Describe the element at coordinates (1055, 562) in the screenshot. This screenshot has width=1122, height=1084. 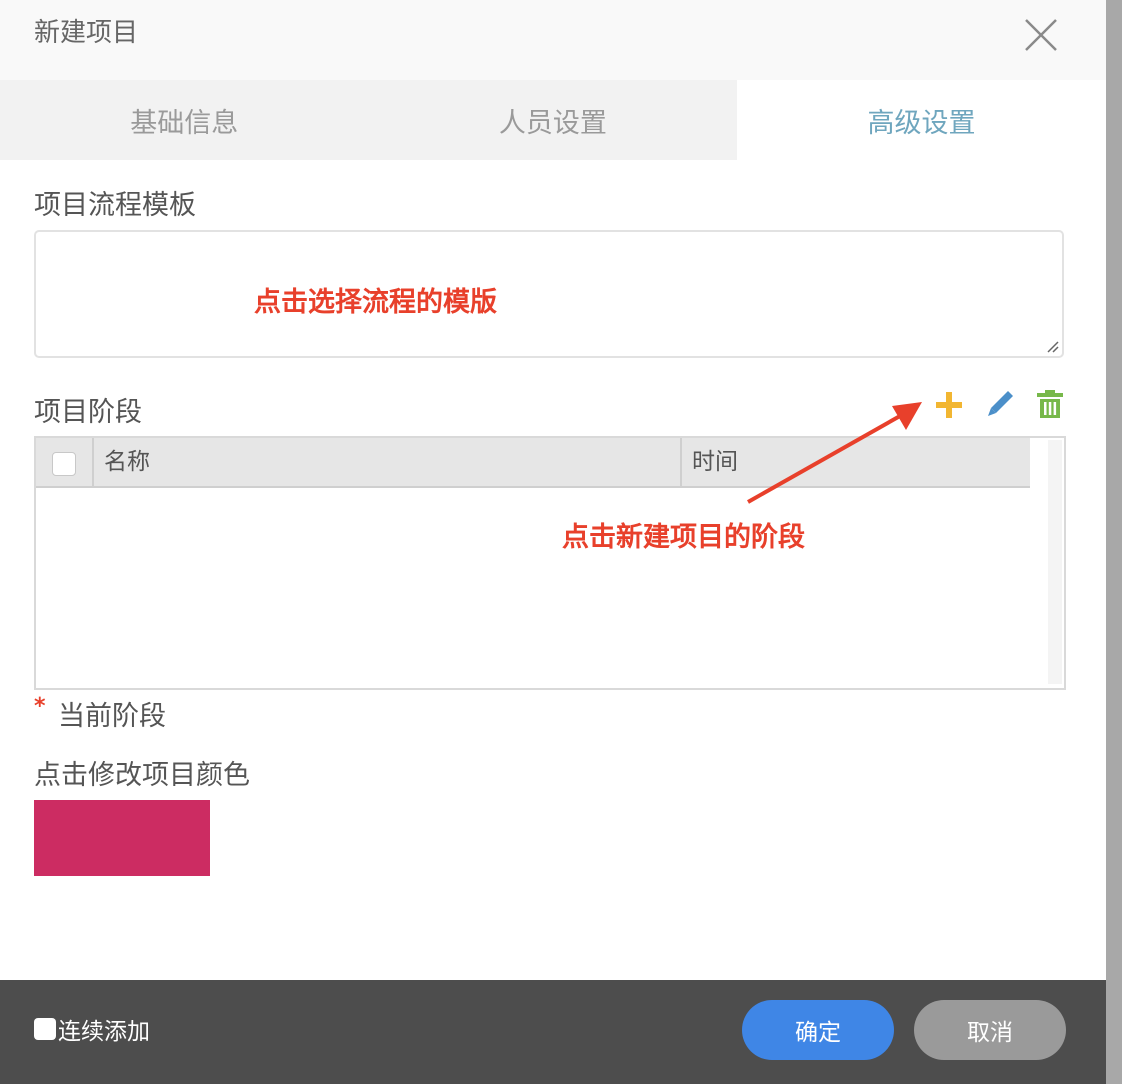
I see `table-scrollbar` at that location.